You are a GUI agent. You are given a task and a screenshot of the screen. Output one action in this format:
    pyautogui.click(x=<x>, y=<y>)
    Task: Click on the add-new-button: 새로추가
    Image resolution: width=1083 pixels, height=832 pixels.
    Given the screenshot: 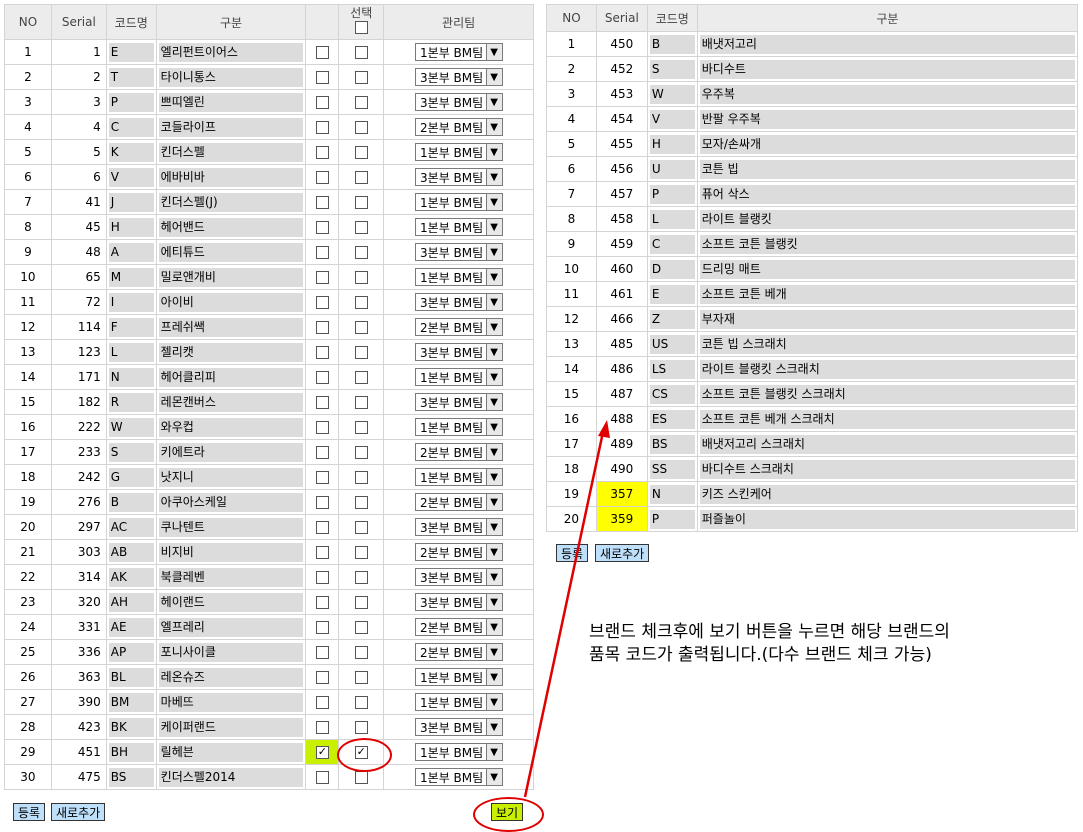 What is the action you would take?
    pyautogui.click(x=78, y=812)
    